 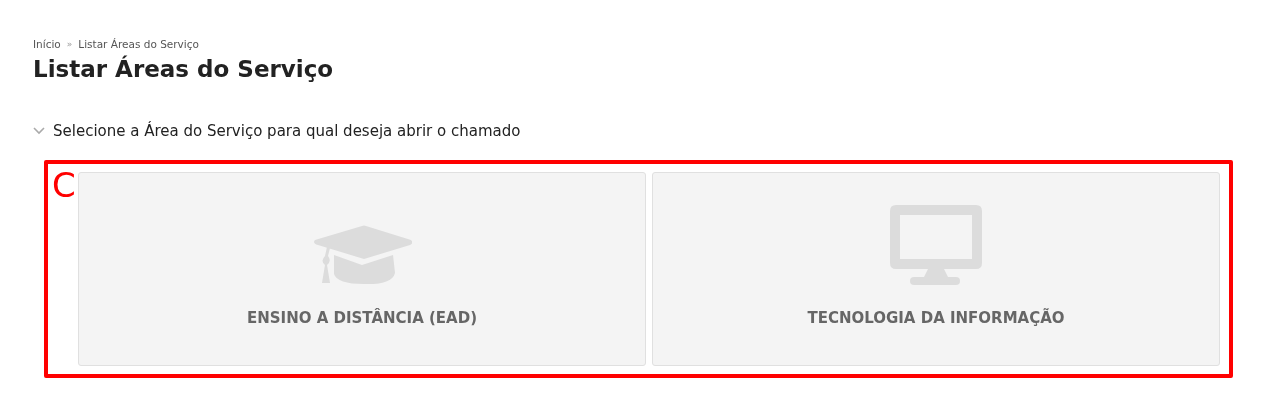 I want to click on breadcrumb-link: Listar Áreas do Serviço, so click(x=138, y=44).